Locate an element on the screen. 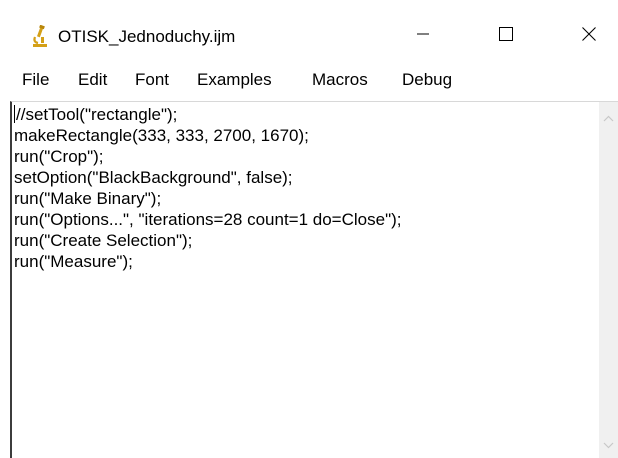  microscope-icon is located at coordinates (40, 36).